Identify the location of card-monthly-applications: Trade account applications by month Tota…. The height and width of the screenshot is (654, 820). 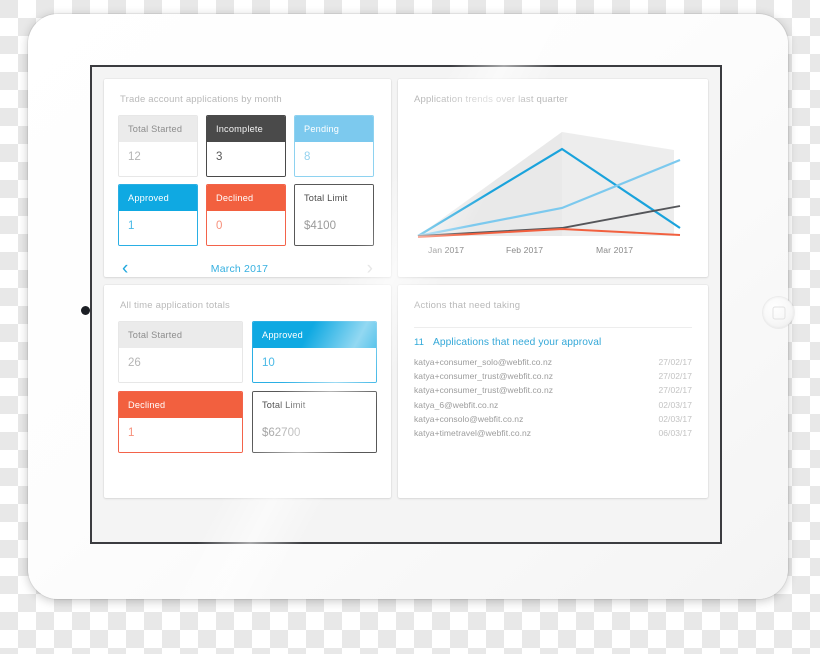
(247, 178).